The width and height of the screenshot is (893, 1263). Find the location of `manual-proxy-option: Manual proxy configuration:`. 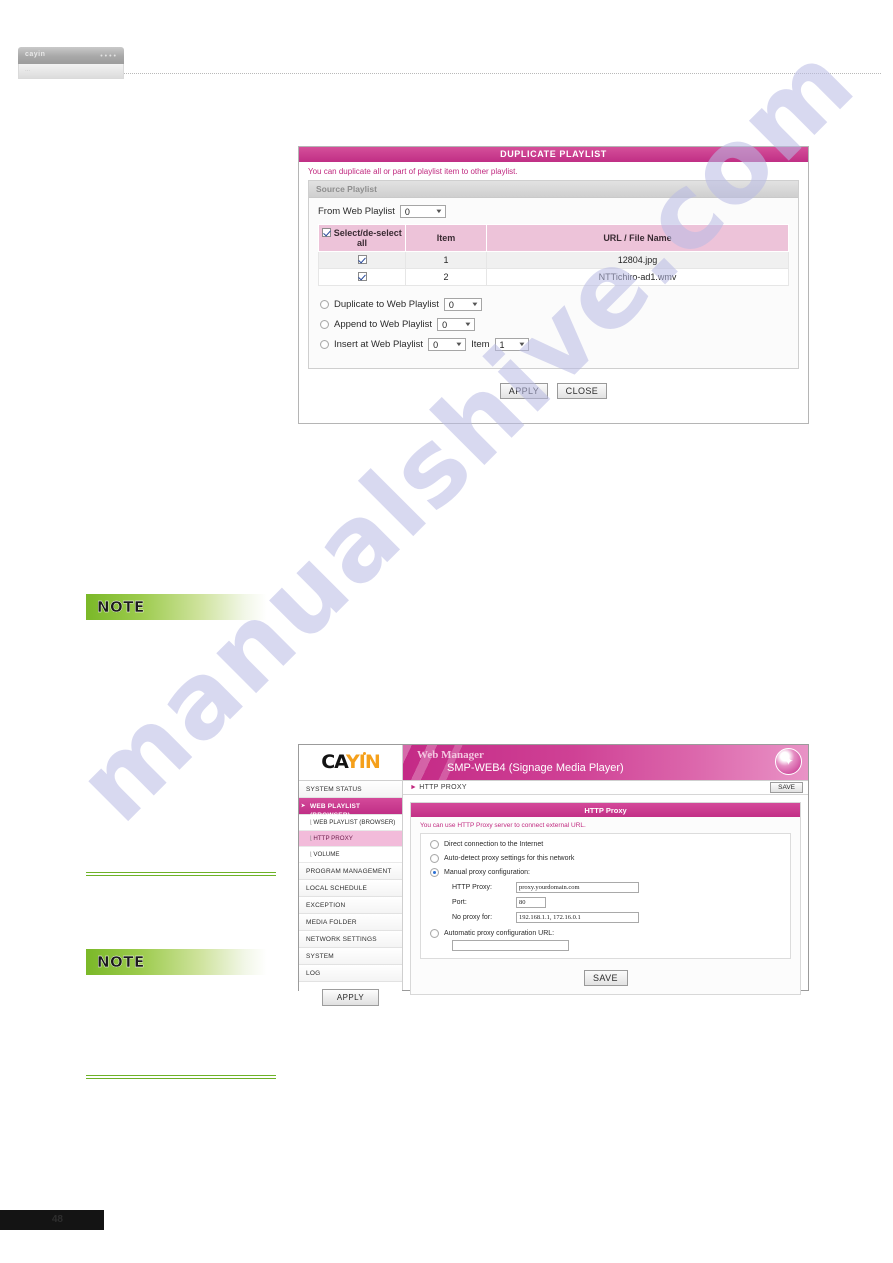

manual-proxy-option: Manual proxy configuration: is located at coordinates (610, 872).